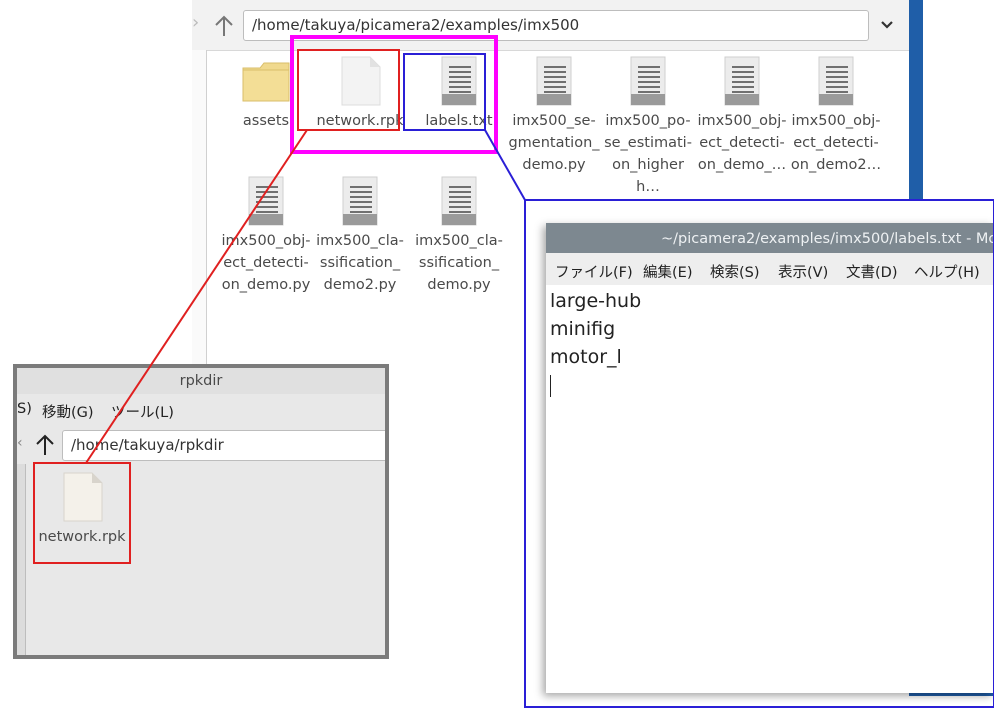 This screenshot has width=994, height=718. What do you see at coordinates (348, 90) in the screenshot?
I see `red-highlight-box-network` at bounding box center [348, 90].